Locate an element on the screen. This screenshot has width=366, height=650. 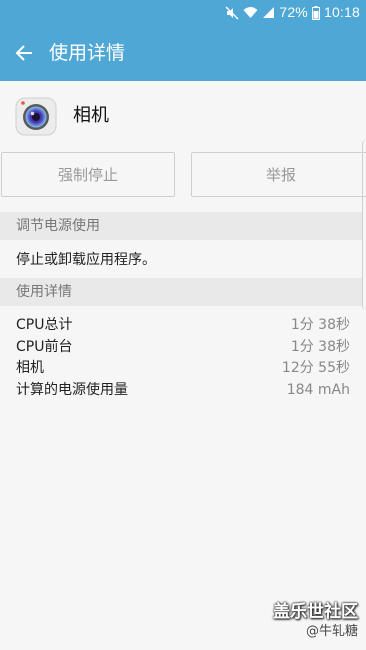
app-name: 相机 is located at coordinates (91, 115).